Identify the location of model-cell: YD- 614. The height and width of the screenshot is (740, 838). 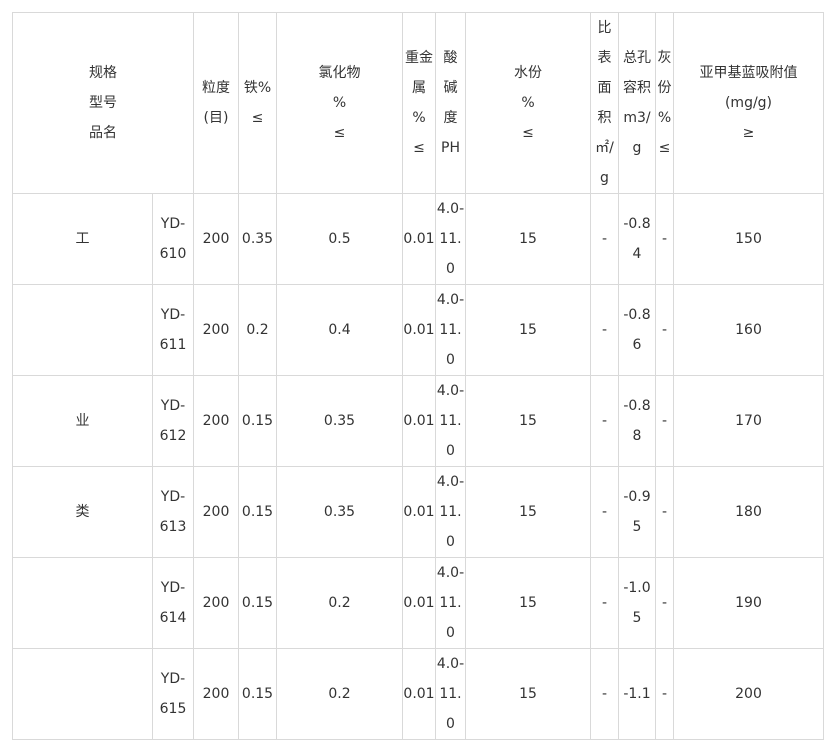
(173, 603).